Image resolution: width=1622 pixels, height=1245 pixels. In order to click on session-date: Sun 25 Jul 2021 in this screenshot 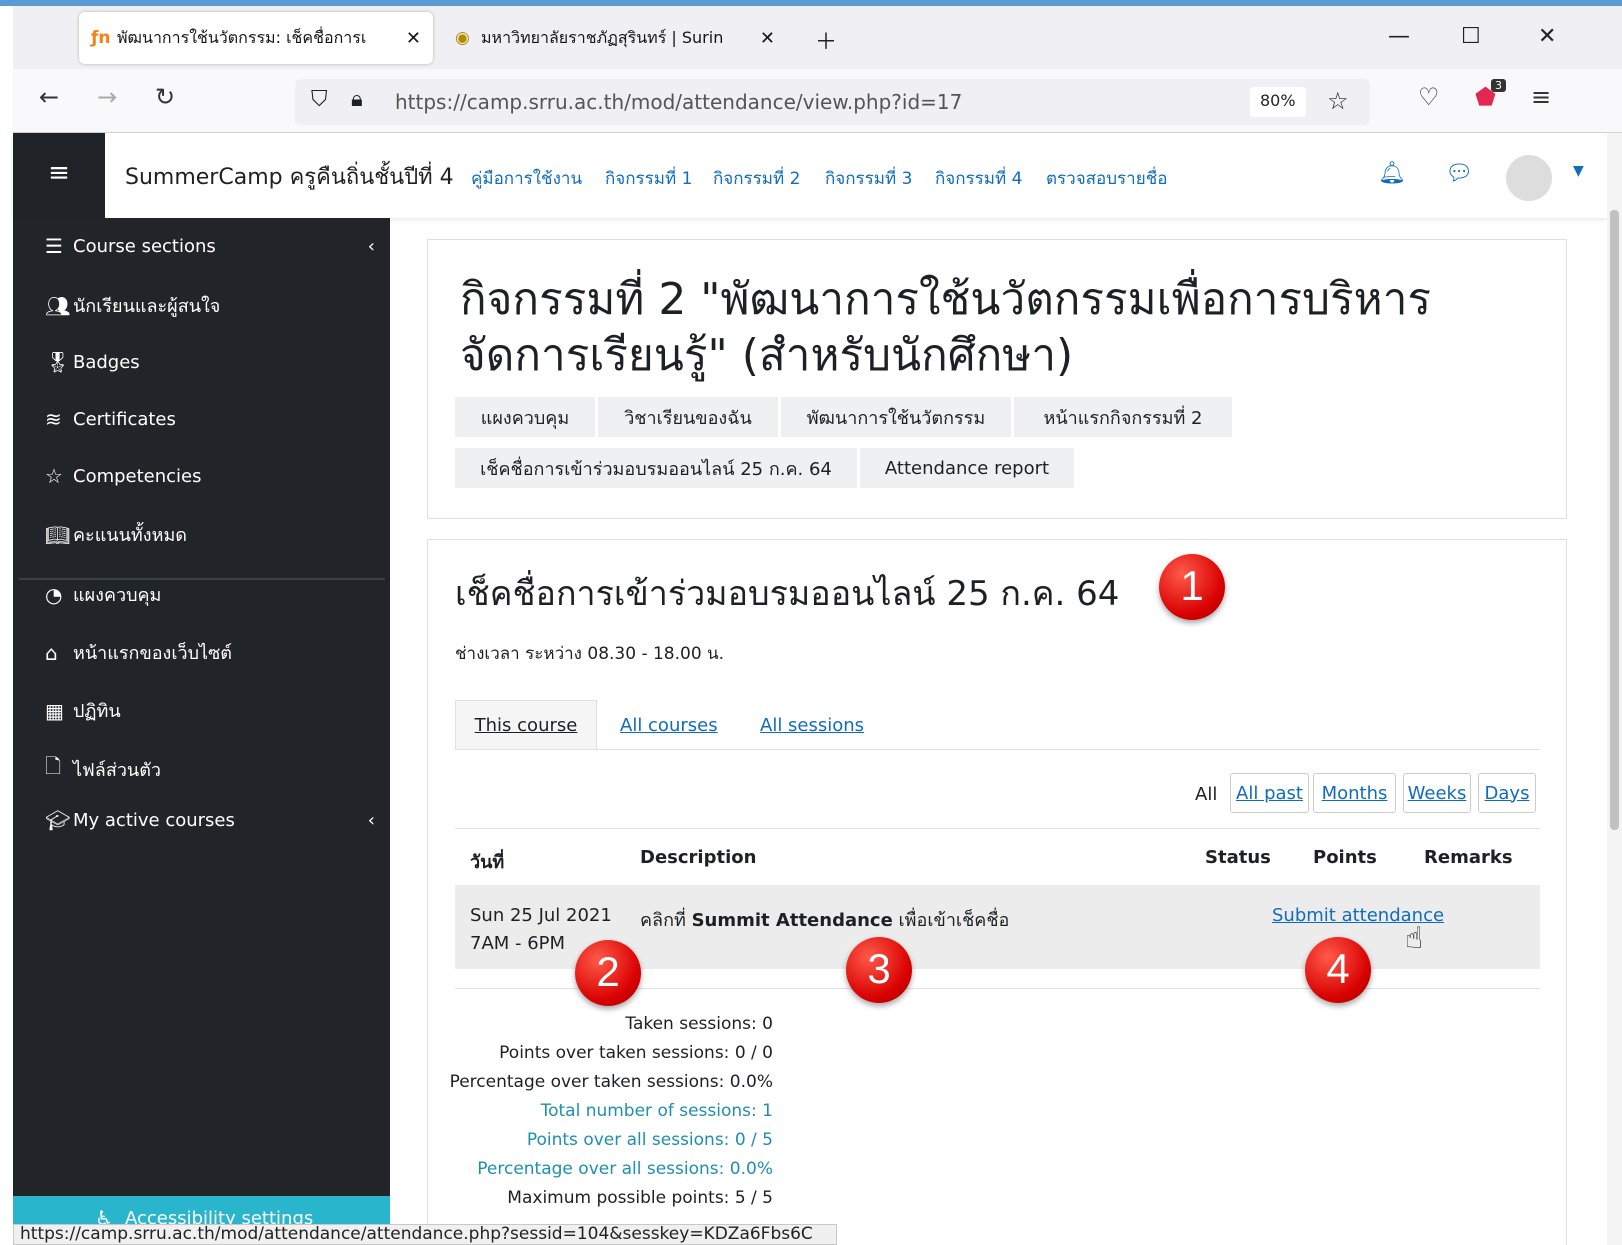, I will do `click(541, 915)`.